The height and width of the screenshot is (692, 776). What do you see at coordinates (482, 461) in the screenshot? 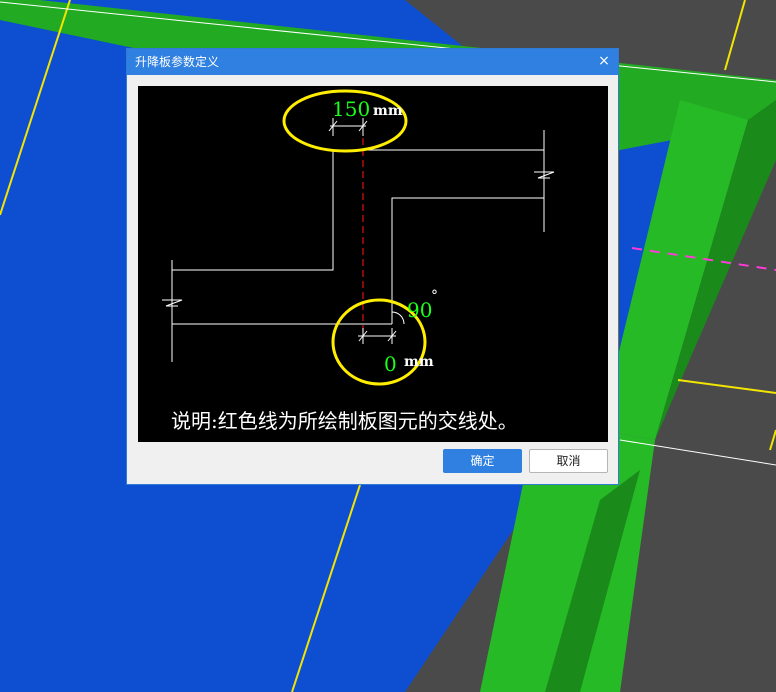
I see `ok-button: 确定` at bounding box center [482, 461].